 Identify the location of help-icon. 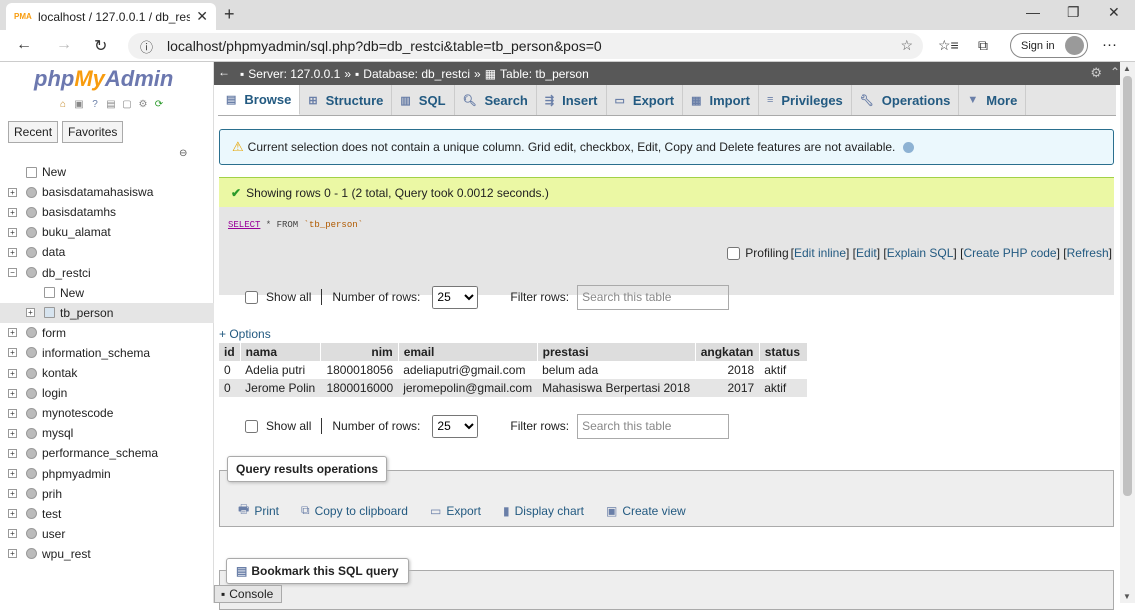
(909, 147).